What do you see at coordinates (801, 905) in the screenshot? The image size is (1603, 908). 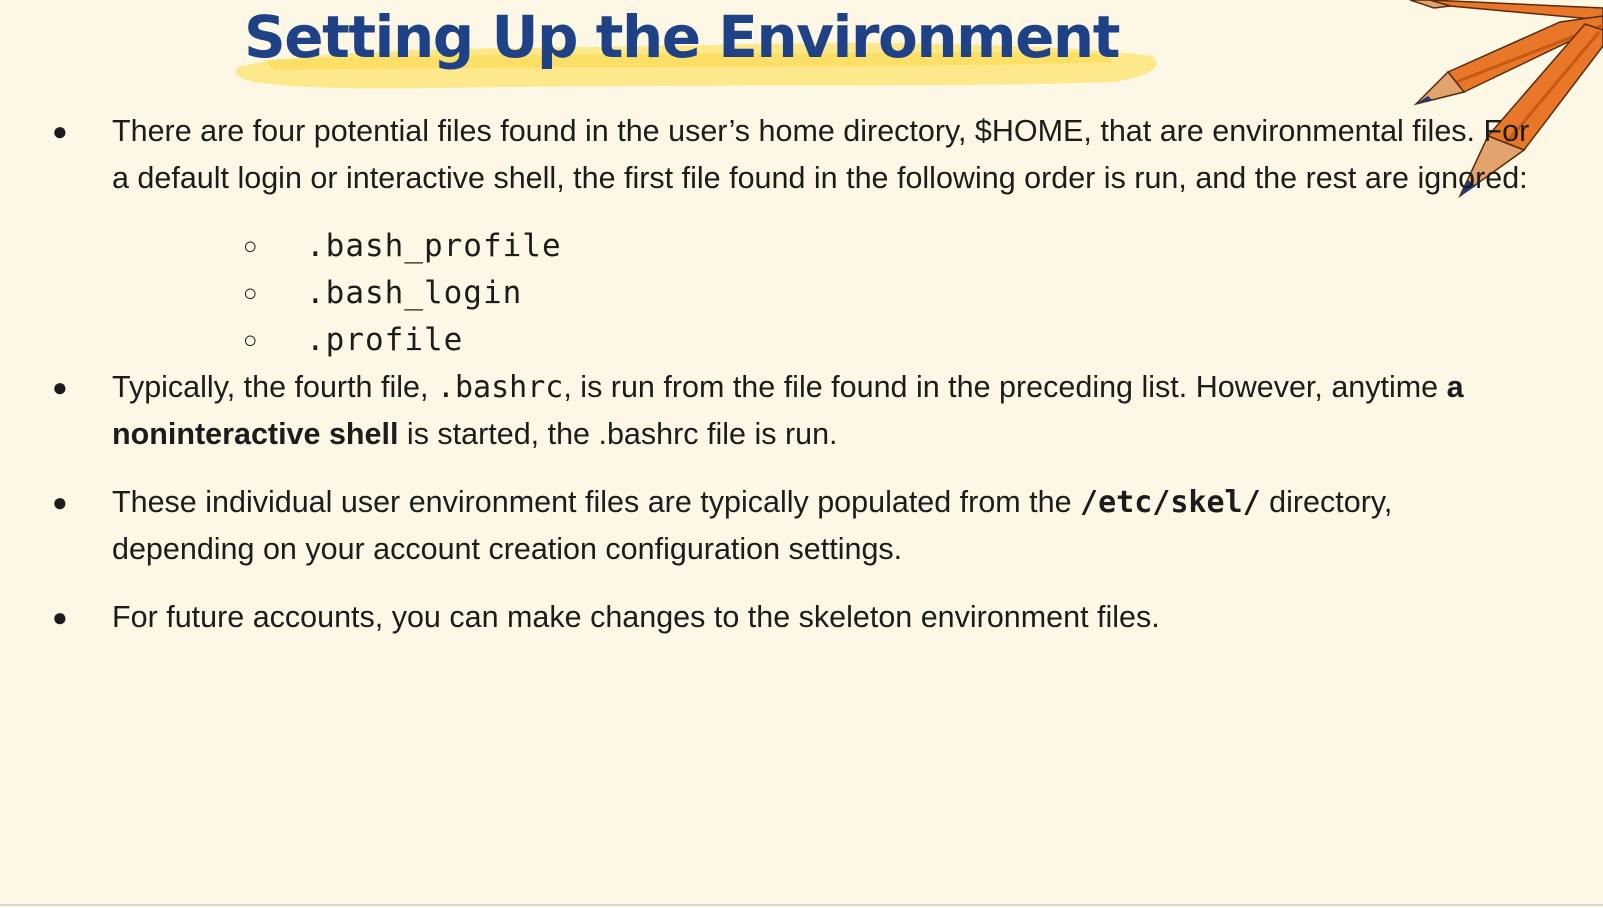 I see `slide-bottom-border` at bounding box center [801, 905].